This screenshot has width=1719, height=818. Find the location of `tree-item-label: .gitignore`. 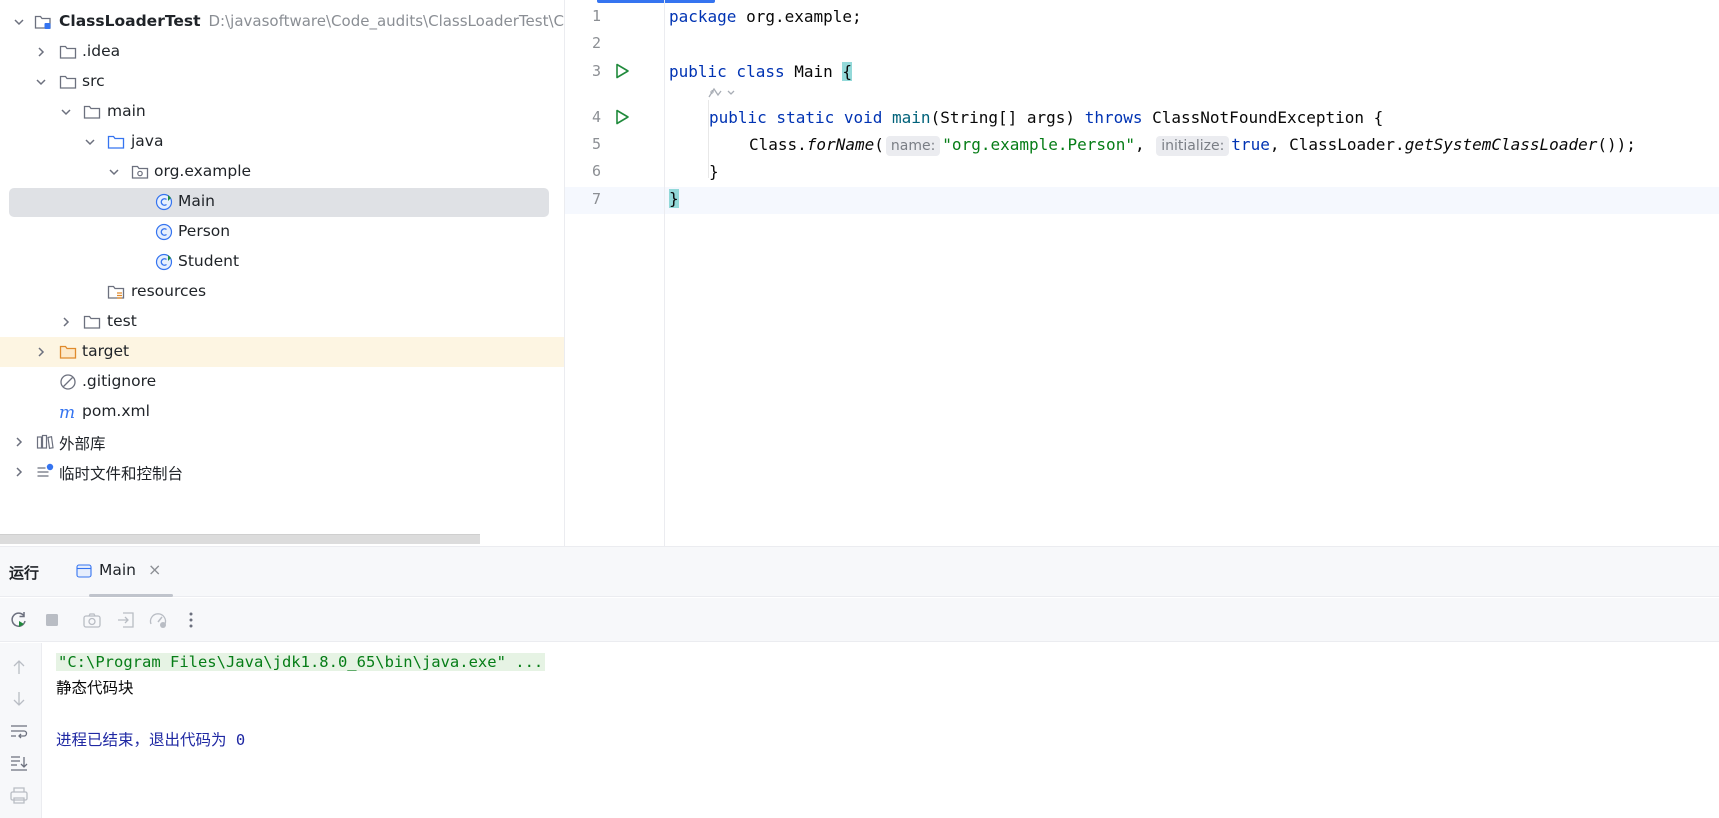

tree-item-label: .gitignore is located at coordinates (119, 381).